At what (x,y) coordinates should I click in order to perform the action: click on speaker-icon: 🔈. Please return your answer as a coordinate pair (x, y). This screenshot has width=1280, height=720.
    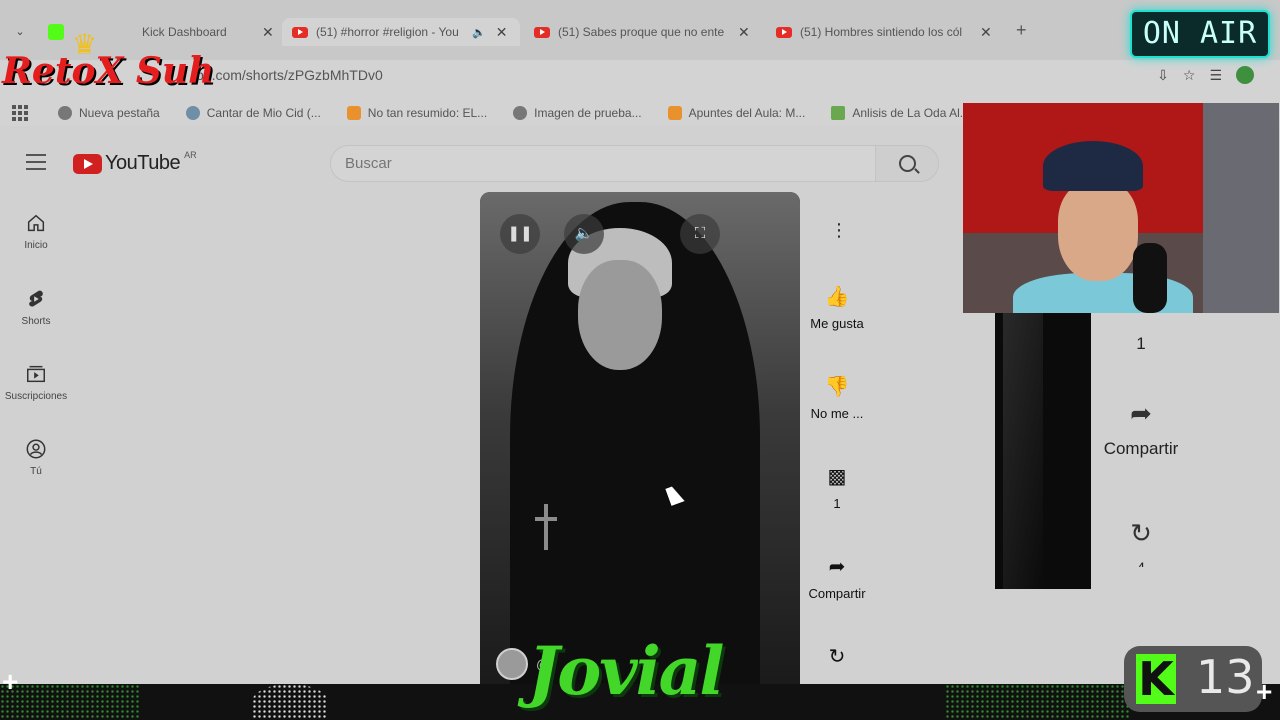
    Looking at the image, I should click on (479, 32).